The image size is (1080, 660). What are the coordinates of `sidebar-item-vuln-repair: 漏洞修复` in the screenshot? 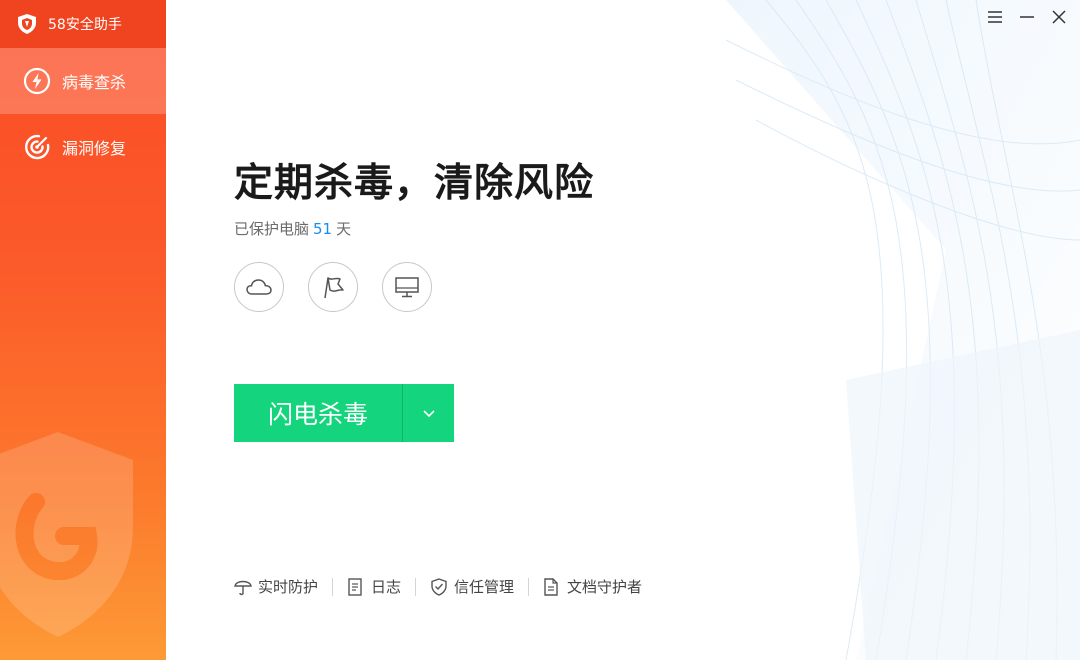 It's located at (83, 147).